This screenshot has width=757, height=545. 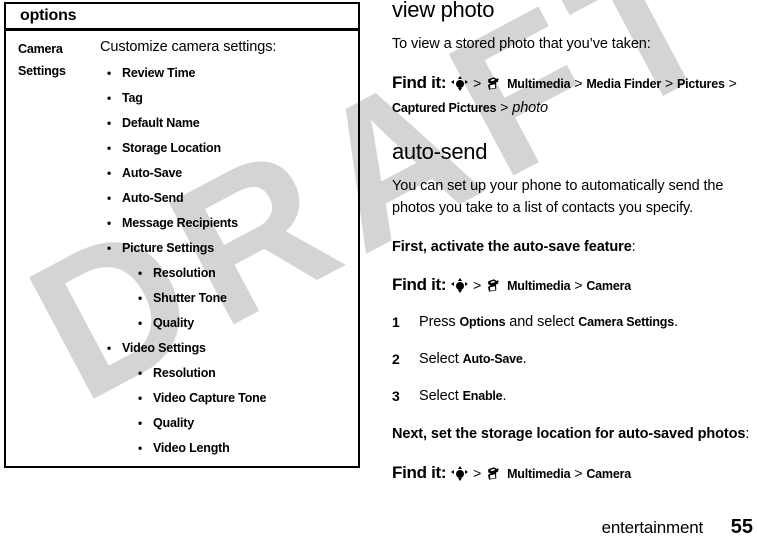 What do you see at coordinates (700, 83) in the screenshot?
I see `path-segment-pictures: Pictures` at bounding box center [700, 83].